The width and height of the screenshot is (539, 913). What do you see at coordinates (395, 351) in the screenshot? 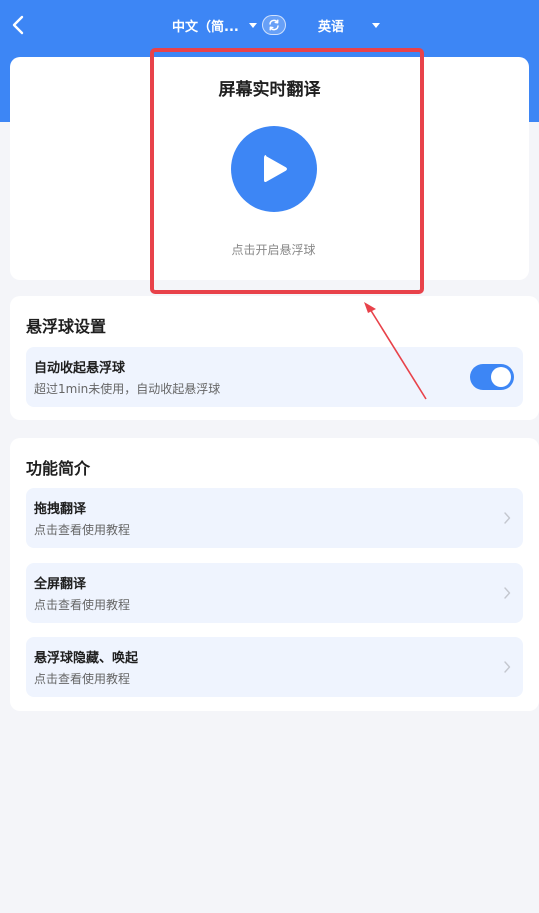
I see `annotation-arrow` at bounding box center [395, 351].